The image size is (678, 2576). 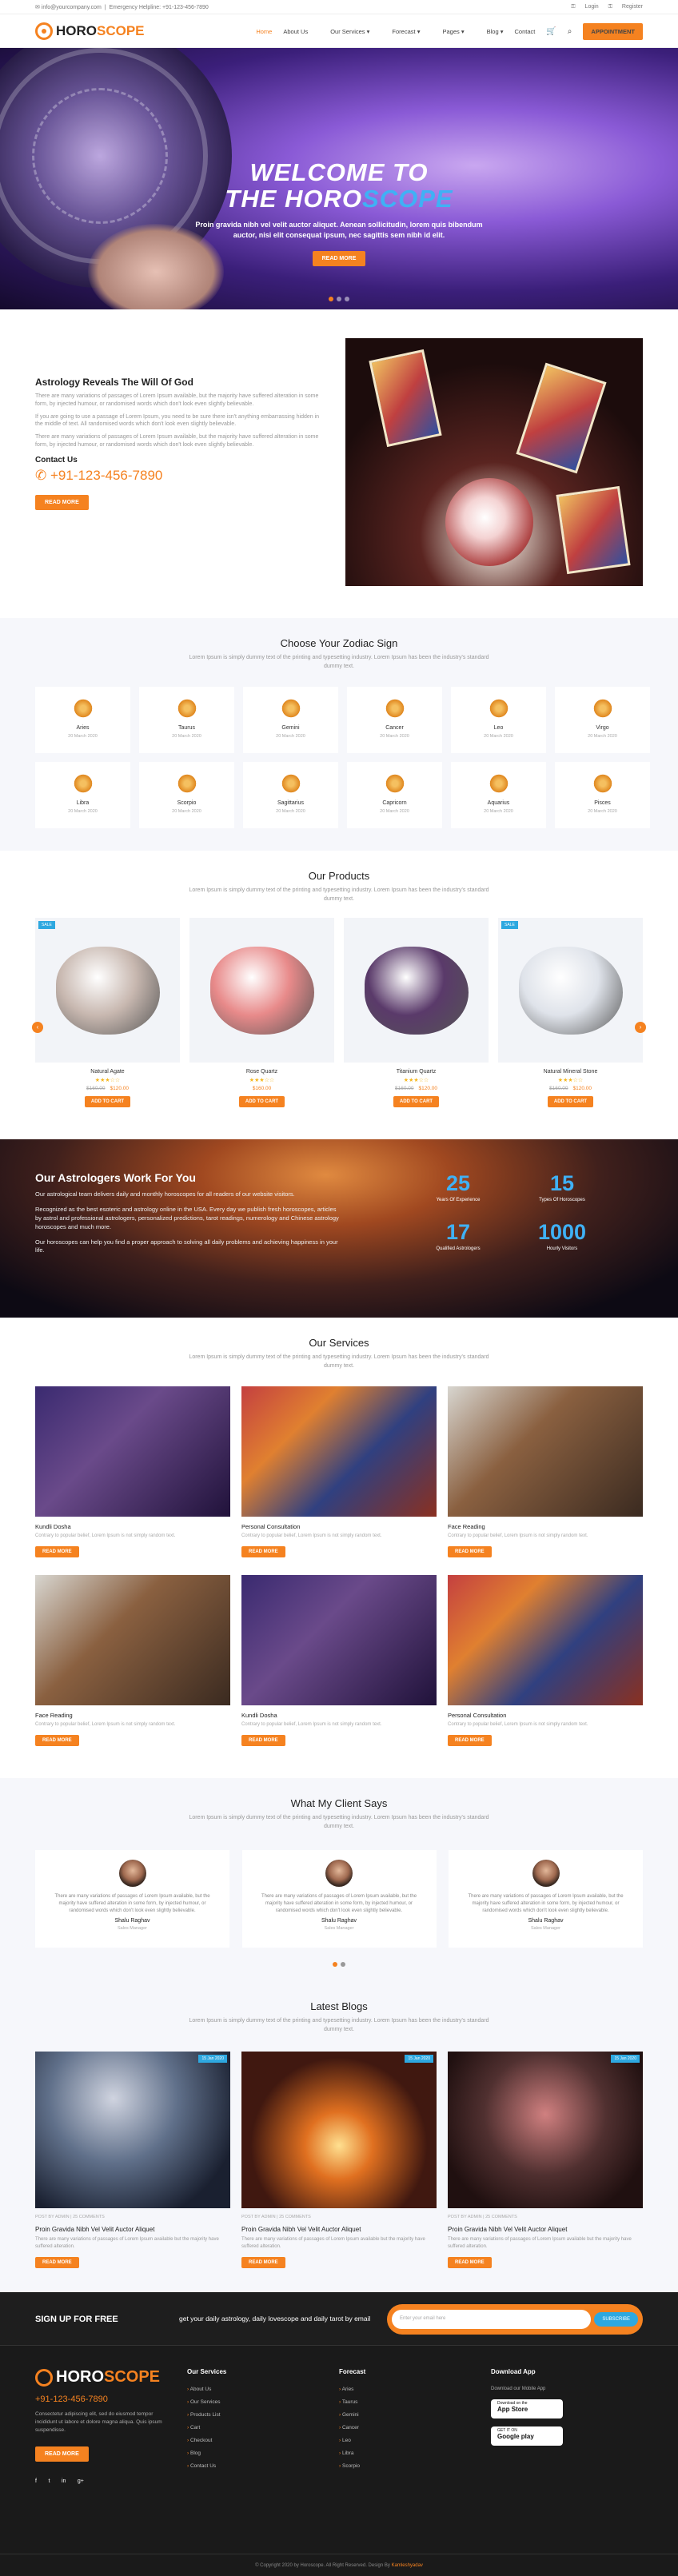 What do you see at coordinates (263, 2440) in the screenshot?
I see `footer-link: Checkout` at bounding box center [263, 2440].